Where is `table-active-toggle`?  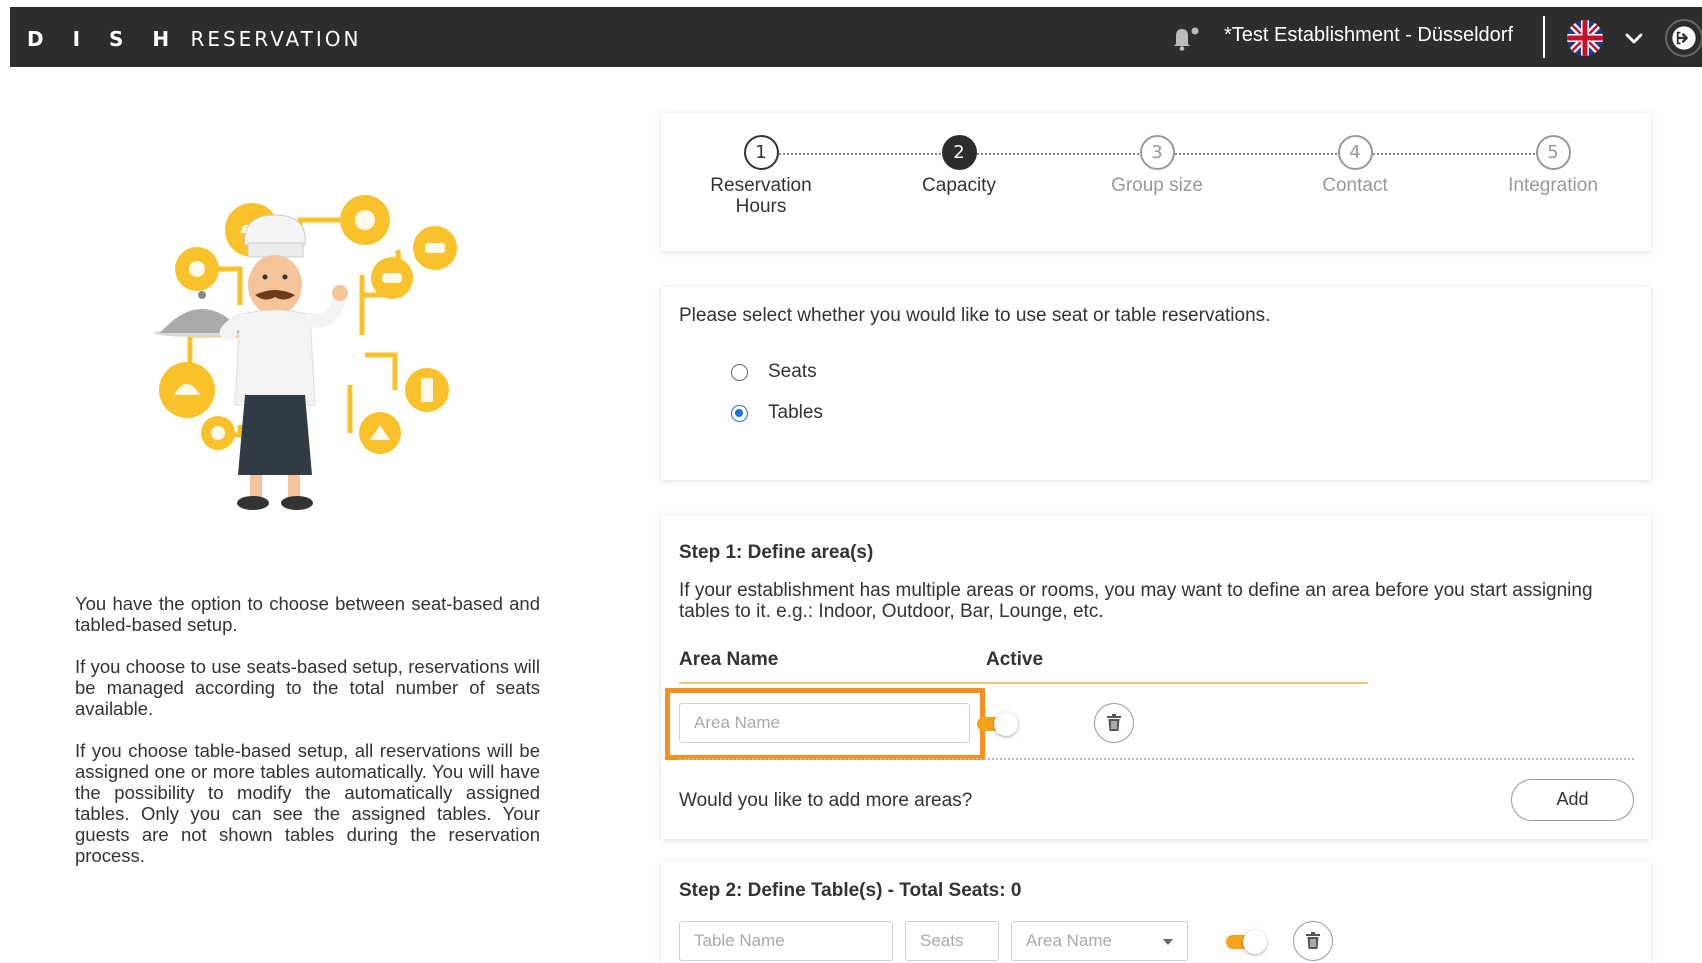
table-active-toggle is located at coordinates (1246, 942).